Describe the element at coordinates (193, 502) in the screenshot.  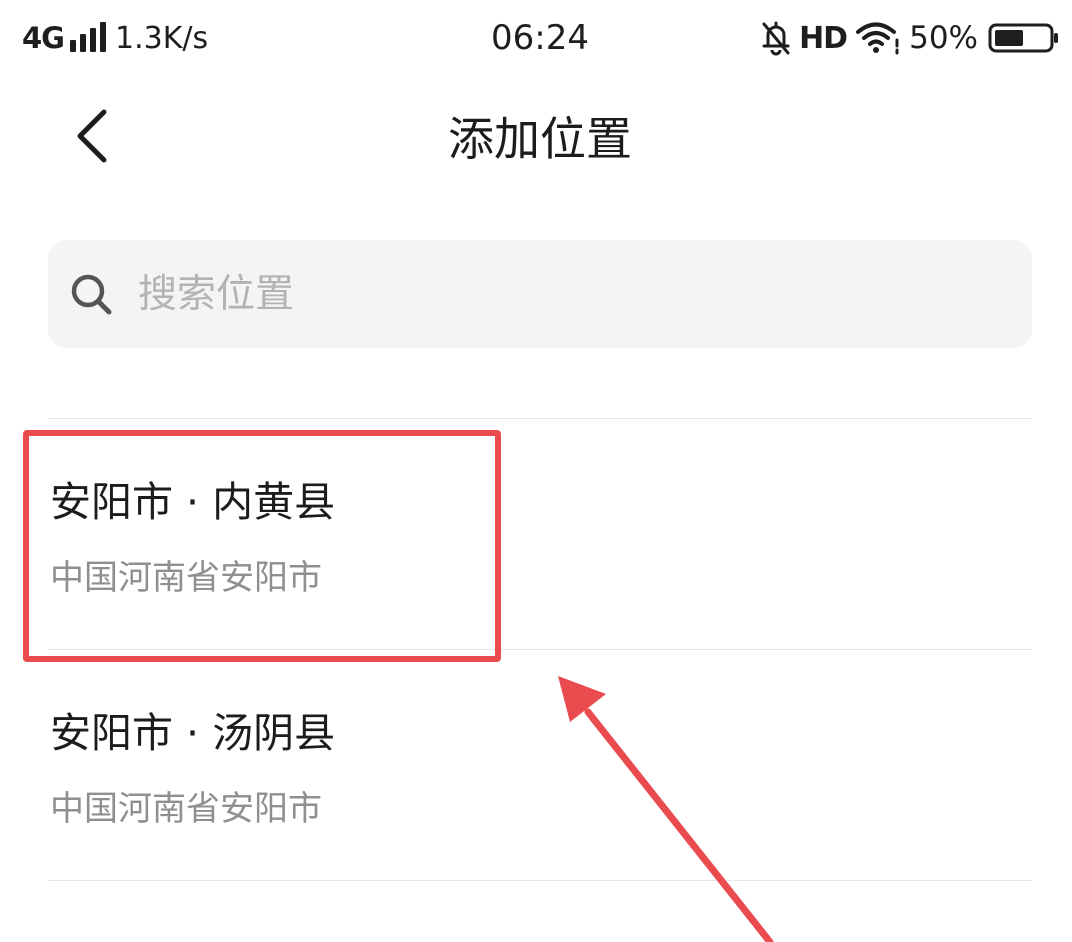
I see `location-name: 安阳市 · 内黄县` at that location.